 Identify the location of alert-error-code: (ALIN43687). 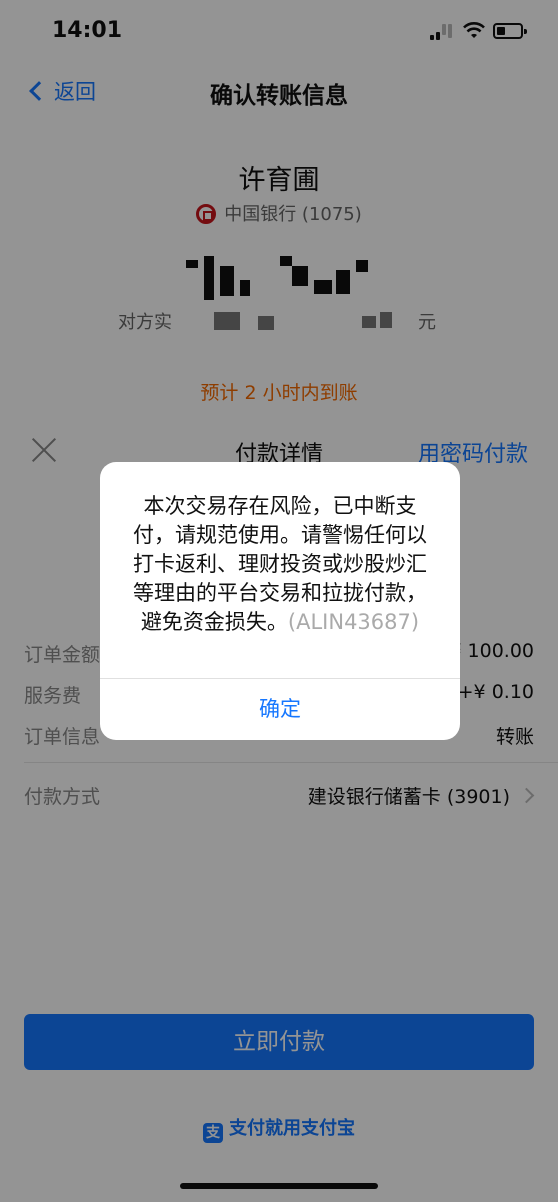
(353, 622).